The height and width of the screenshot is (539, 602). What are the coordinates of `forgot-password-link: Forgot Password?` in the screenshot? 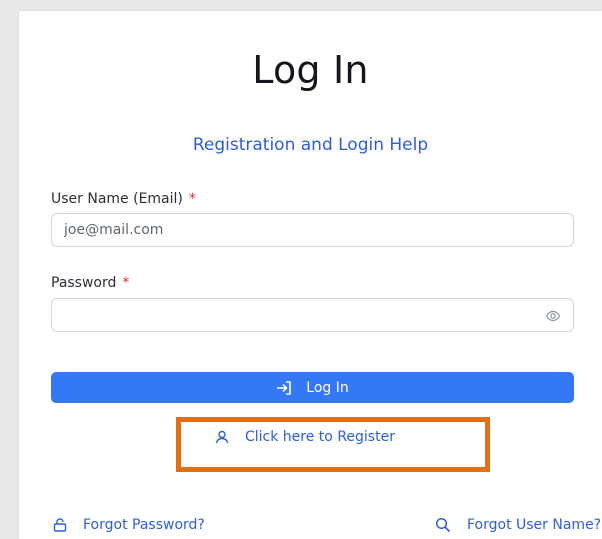 It's located at (129, 525).